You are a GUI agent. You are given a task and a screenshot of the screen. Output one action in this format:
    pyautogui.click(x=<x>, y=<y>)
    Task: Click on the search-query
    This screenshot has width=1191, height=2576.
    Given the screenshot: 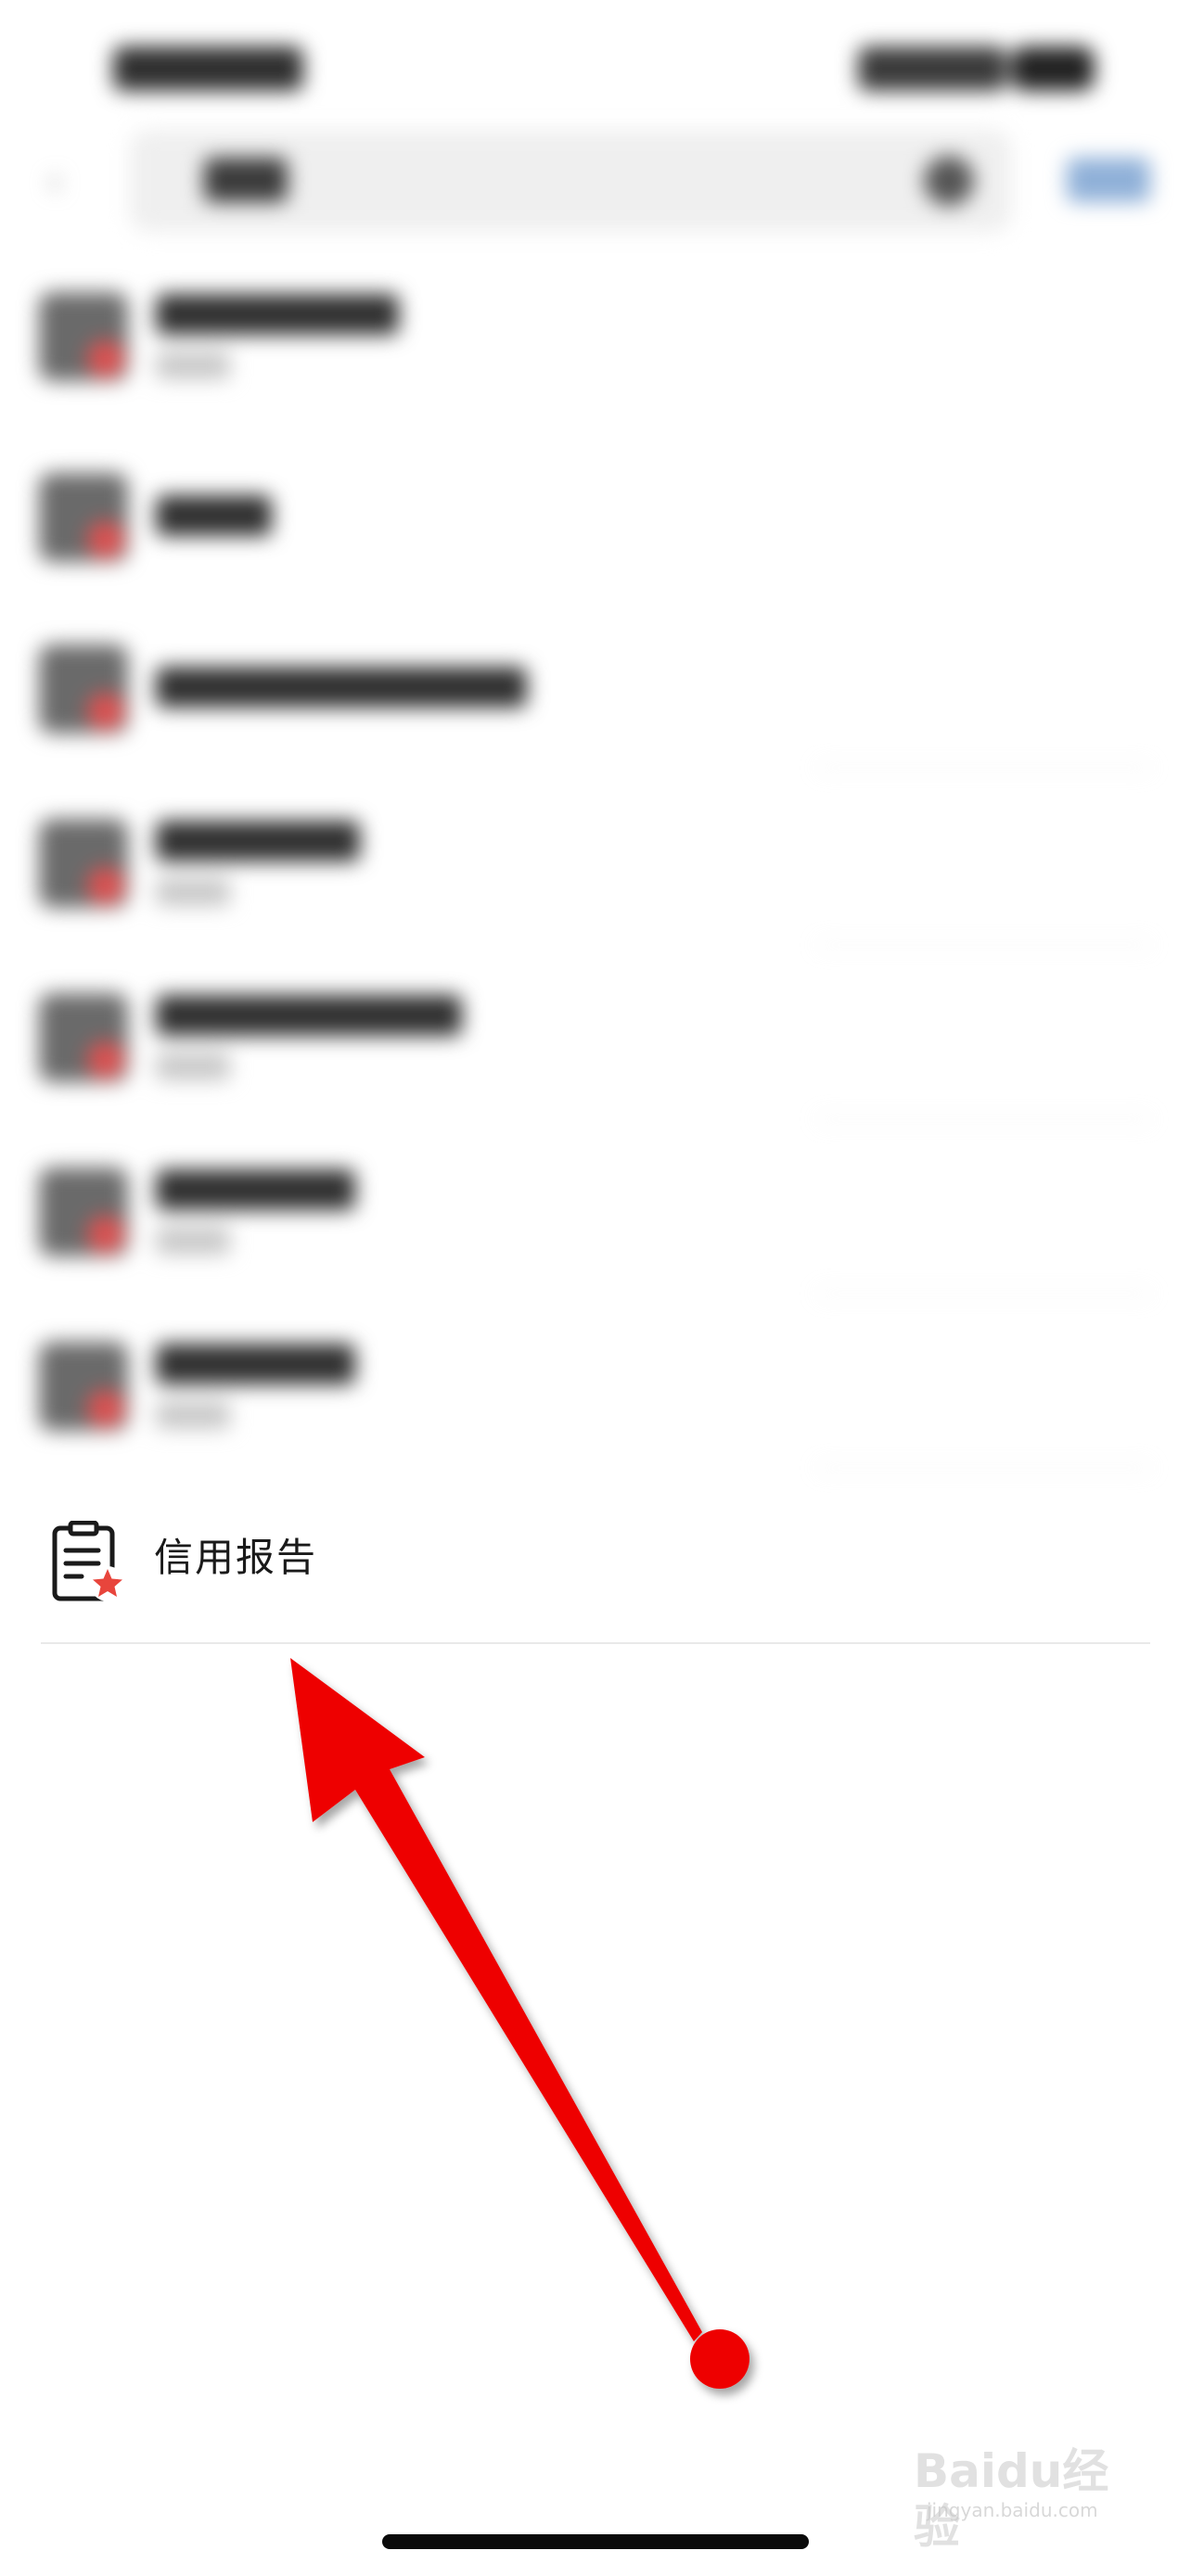 What is the action you would take?
    pyautogui.click(x=246, y=180)
    